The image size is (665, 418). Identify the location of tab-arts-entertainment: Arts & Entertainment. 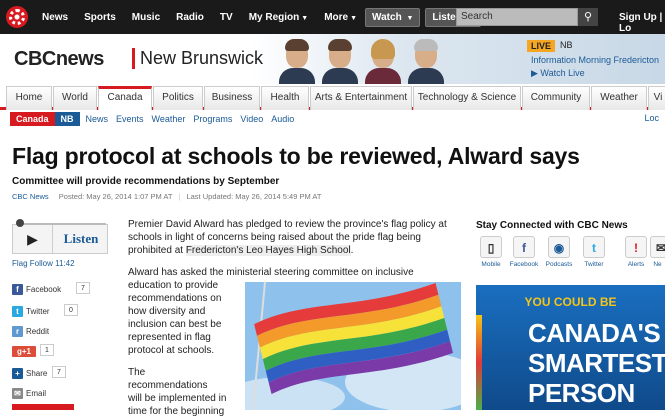
(361, 98).